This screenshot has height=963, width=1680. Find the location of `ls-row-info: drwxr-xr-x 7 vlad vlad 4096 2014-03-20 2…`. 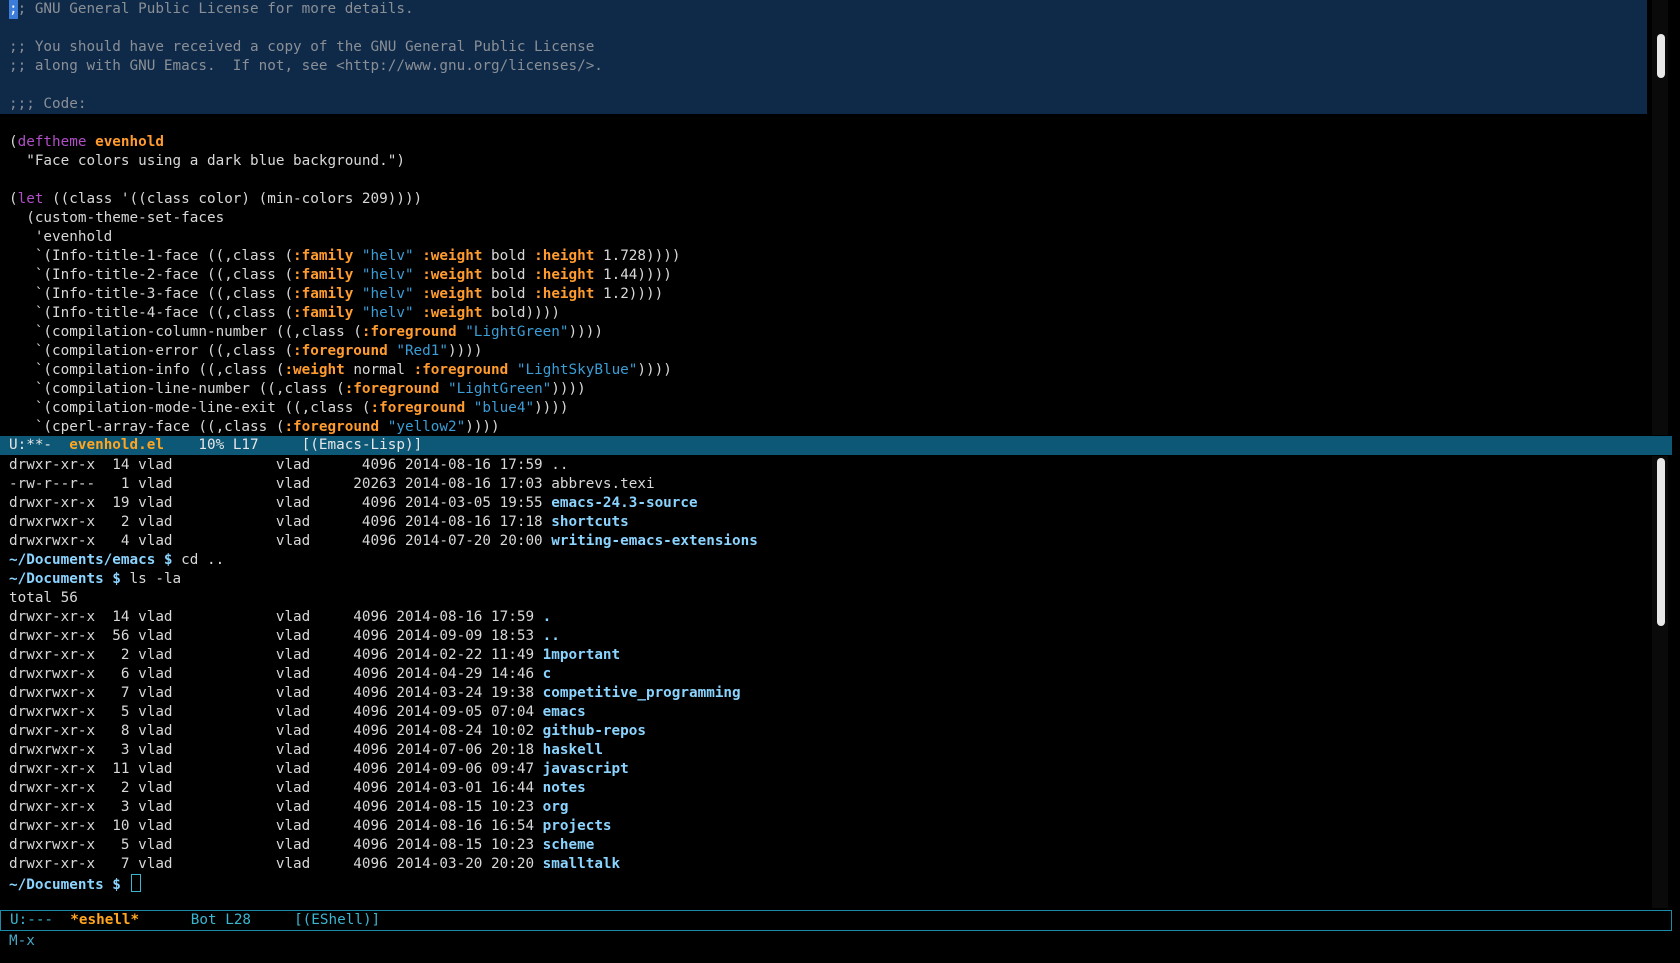

ls-row-info: drwxr-xr-x 7 vlad vlad 4096 2014-03-20 2… is located at coordinates (276, 864).